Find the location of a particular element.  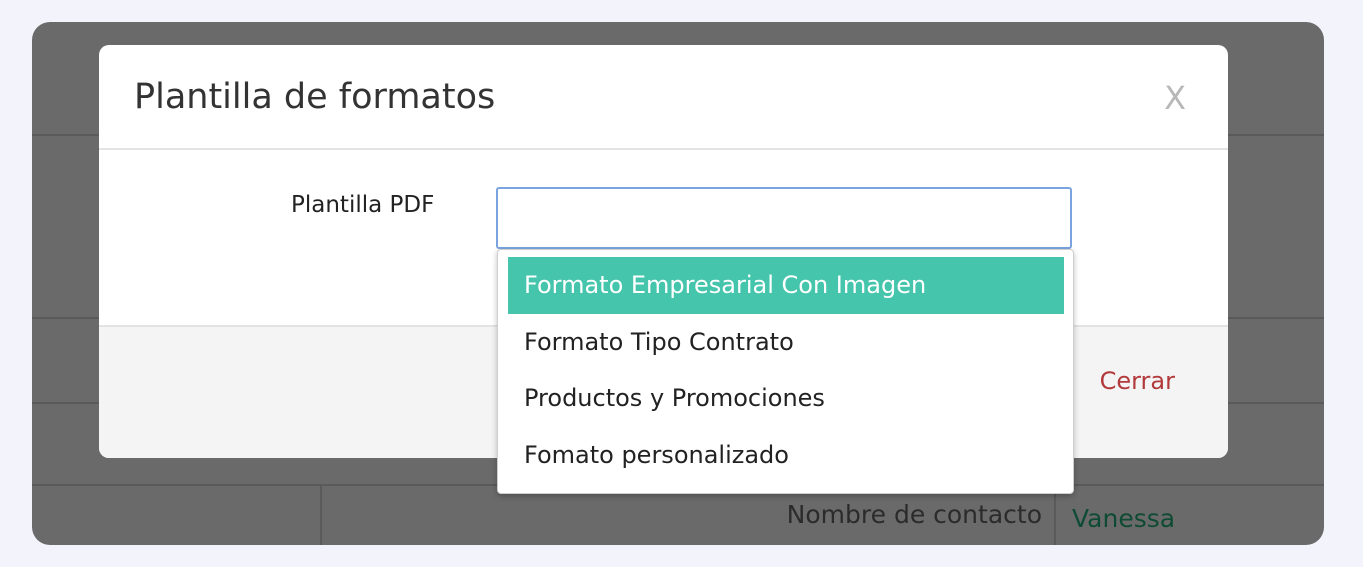

contact-name-label: Nombre de contacto is located at coordinates (914, 514).